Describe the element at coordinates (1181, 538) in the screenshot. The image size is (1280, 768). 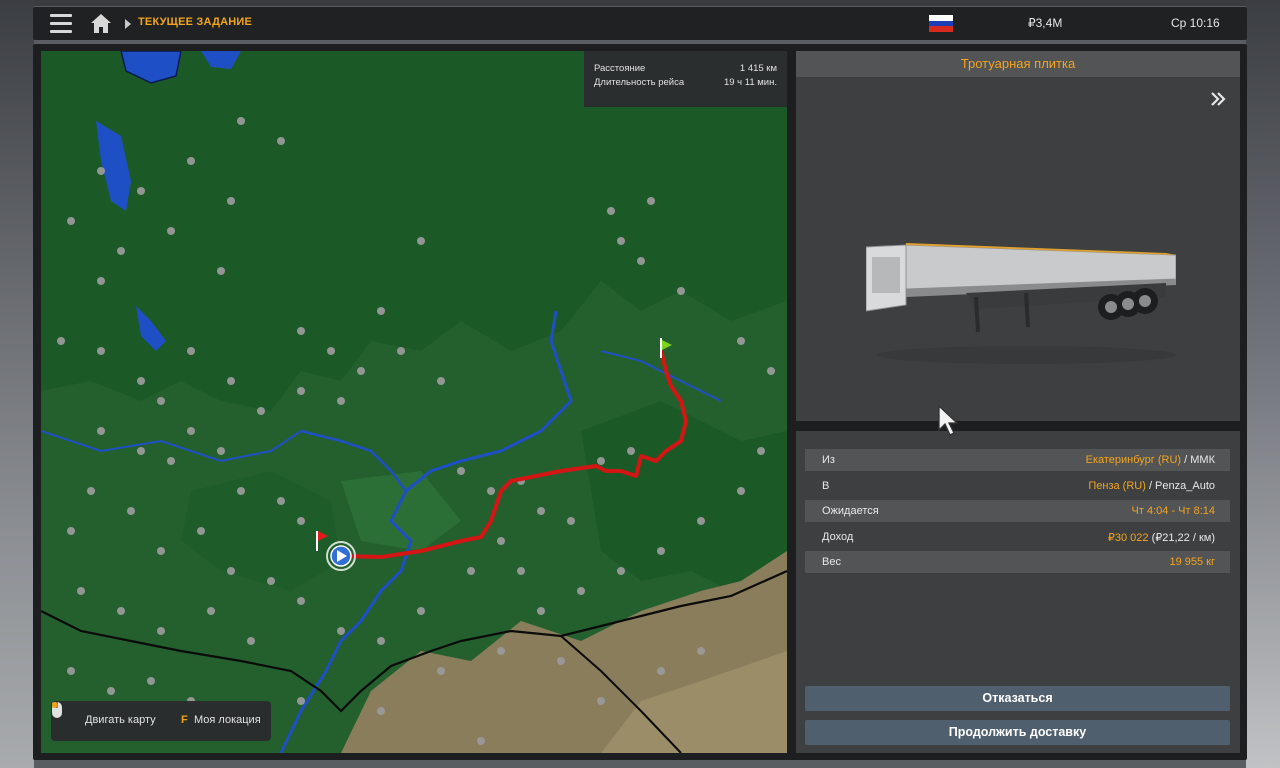
I see `income-rate: (₽21,22 / км)` at that location.